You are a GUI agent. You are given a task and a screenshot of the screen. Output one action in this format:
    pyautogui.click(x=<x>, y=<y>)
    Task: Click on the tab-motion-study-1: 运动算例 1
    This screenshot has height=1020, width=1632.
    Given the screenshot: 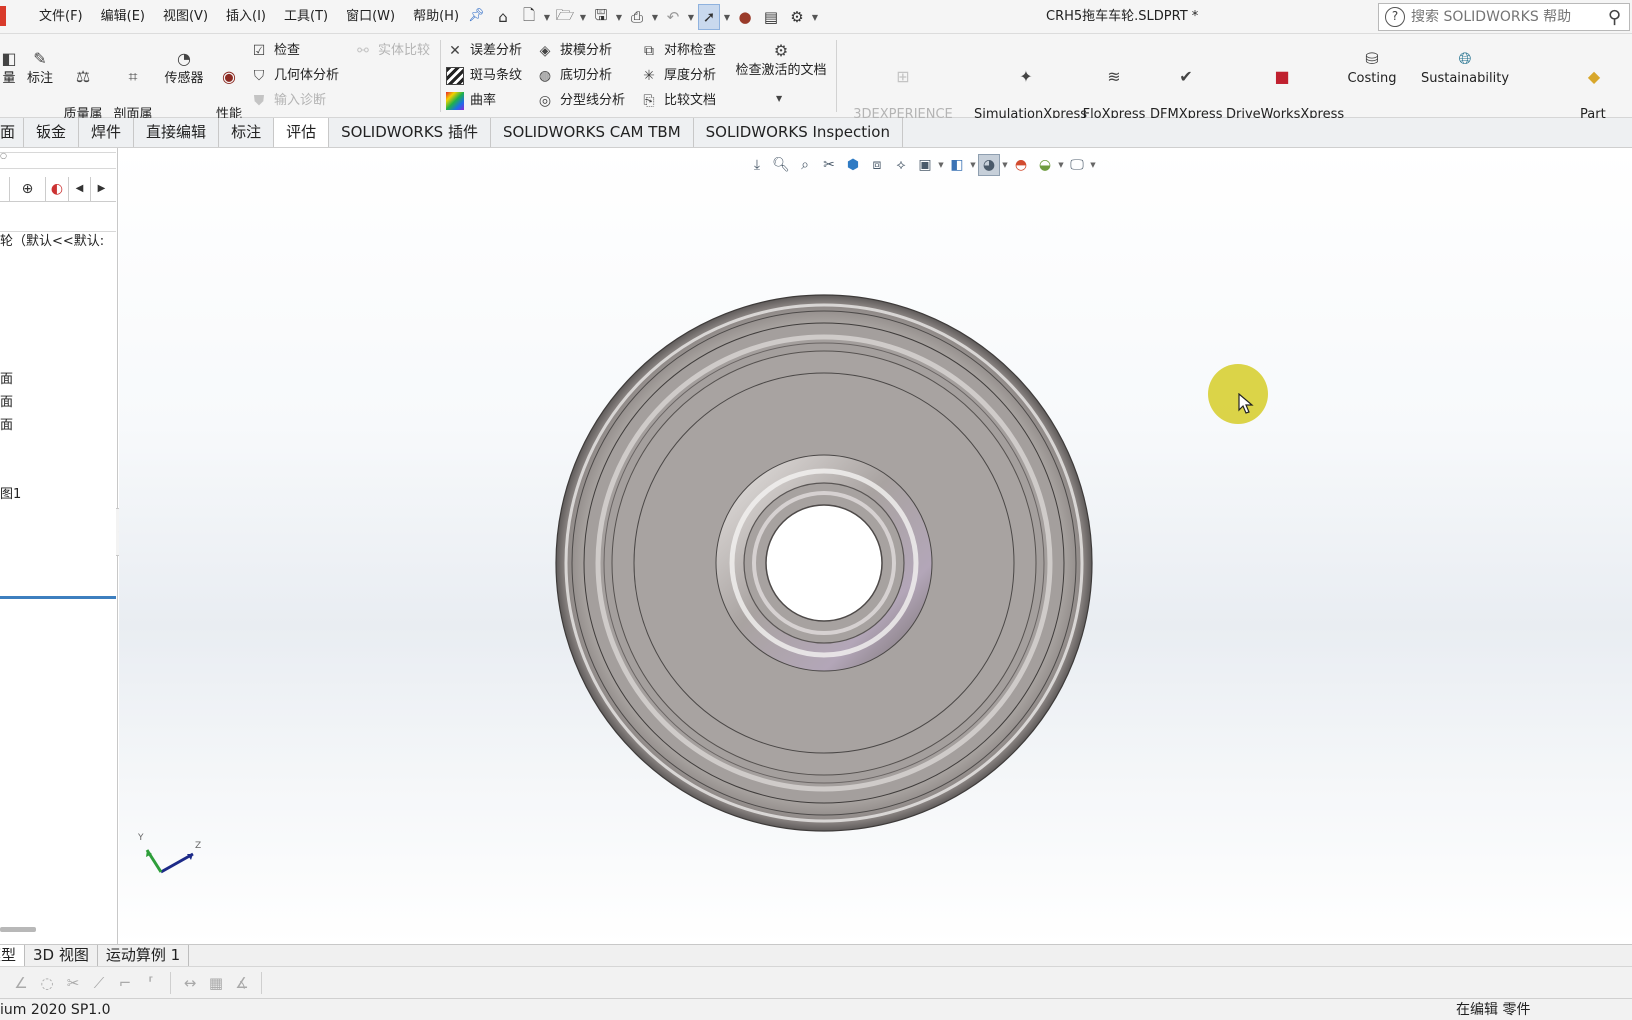 What is the action you would take?
    pyautogui.click(x=144, y=955)
    